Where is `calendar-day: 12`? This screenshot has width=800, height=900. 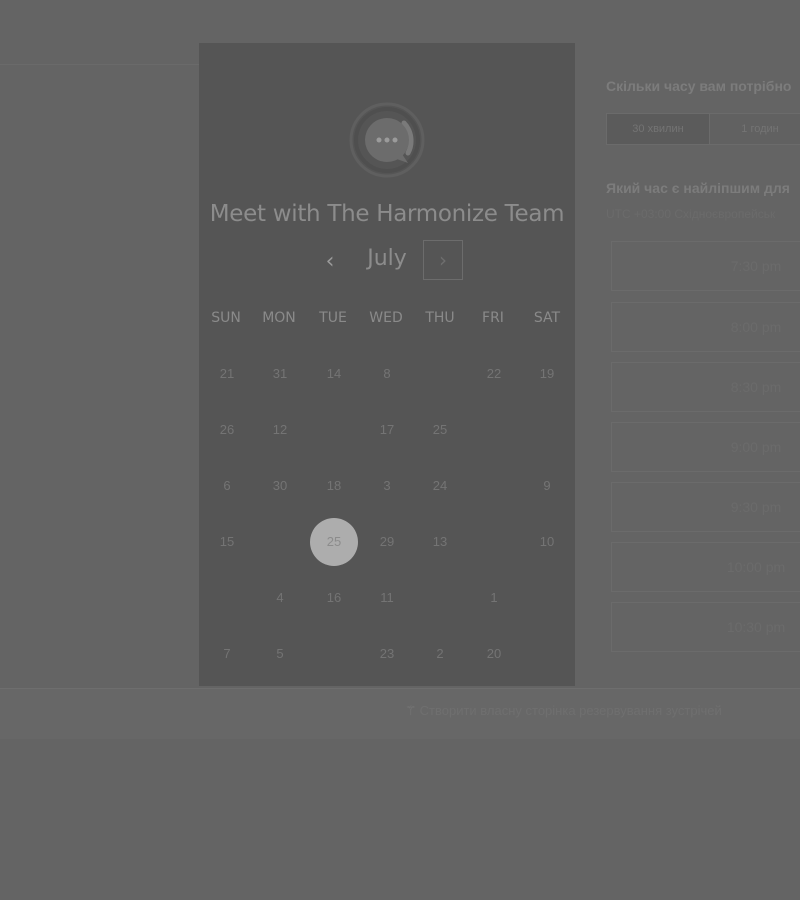 calendar-day: 12 is located at coordinates (280, 430).